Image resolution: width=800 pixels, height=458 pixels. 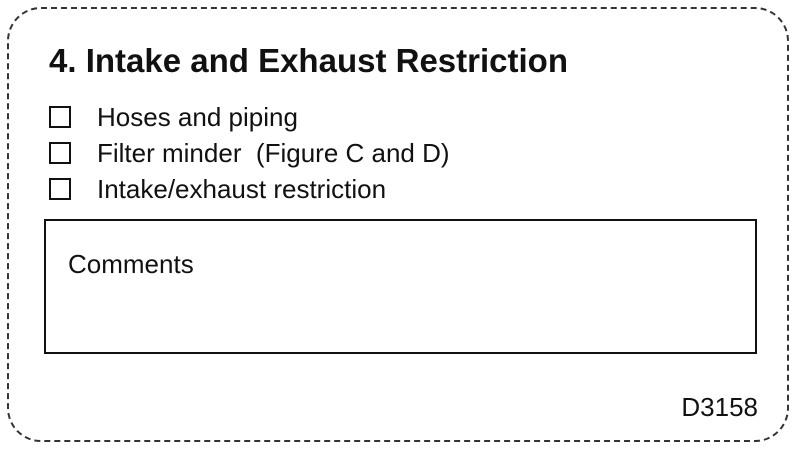 I want to click on checklist-item-label: Filter minder (Figure C and D), so click(x=273, y=153).